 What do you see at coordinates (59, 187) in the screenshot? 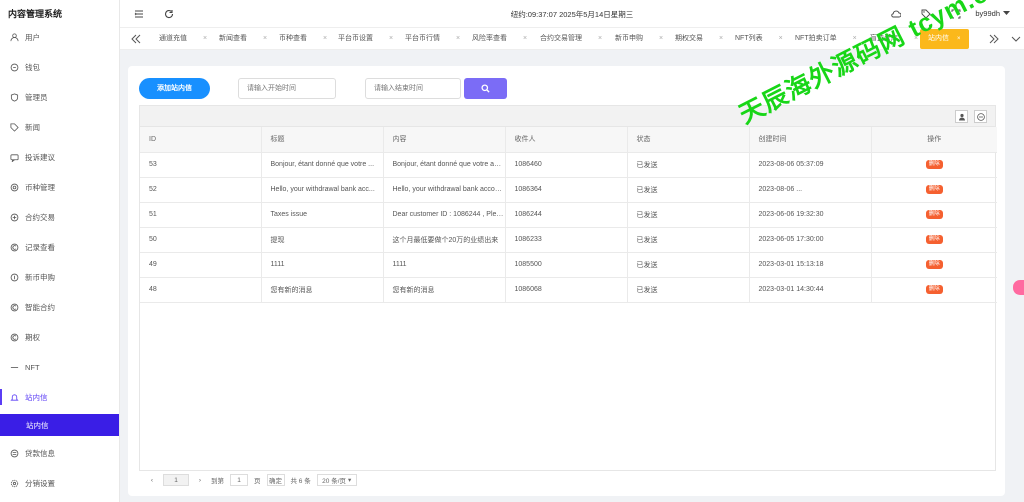
I see `sidebar-item-5: 币种管理` at bounding box center [59, 187].